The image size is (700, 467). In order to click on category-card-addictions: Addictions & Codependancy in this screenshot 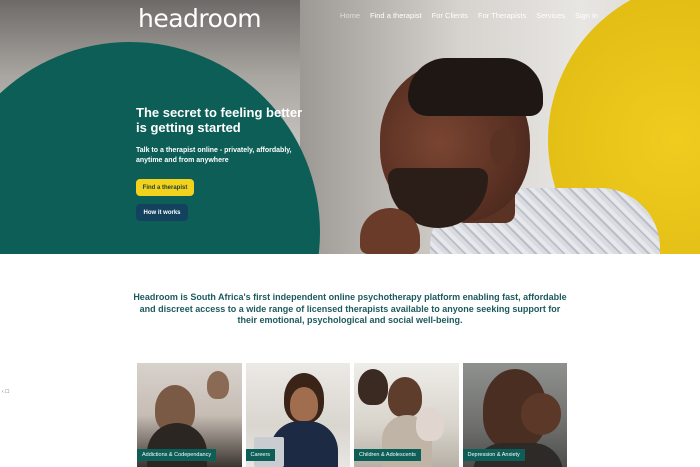, I will do `click(189, 415)`.